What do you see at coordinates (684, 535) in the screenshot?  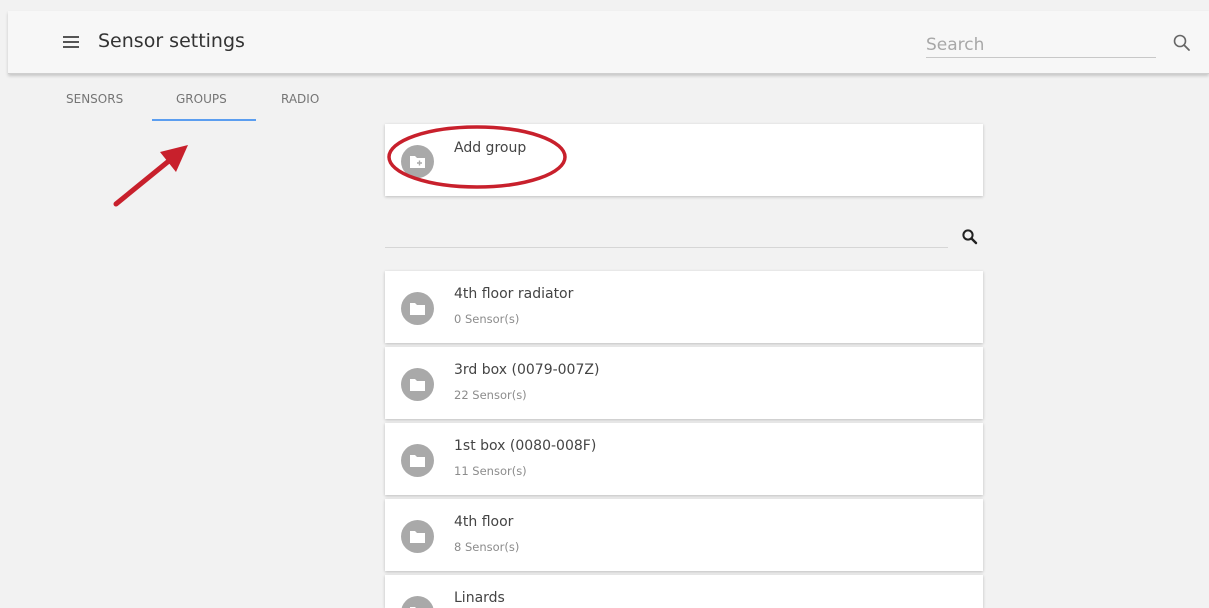 I see `group-card: 4th floor 8 Sensor(s)` at bounding box center [684, 535].